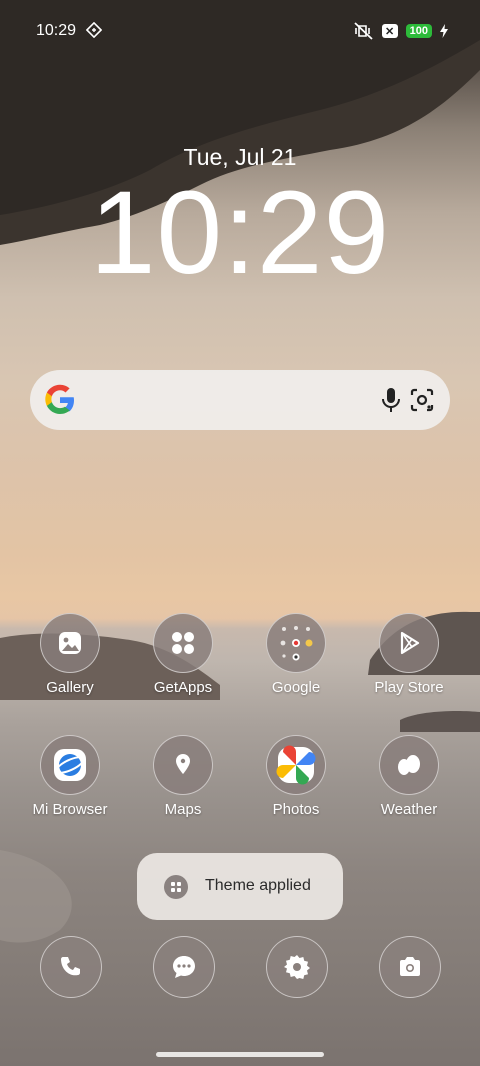 The width and height of the screenshot is (480, 1066). I want to click on getapps-icon, so click(183, 643).